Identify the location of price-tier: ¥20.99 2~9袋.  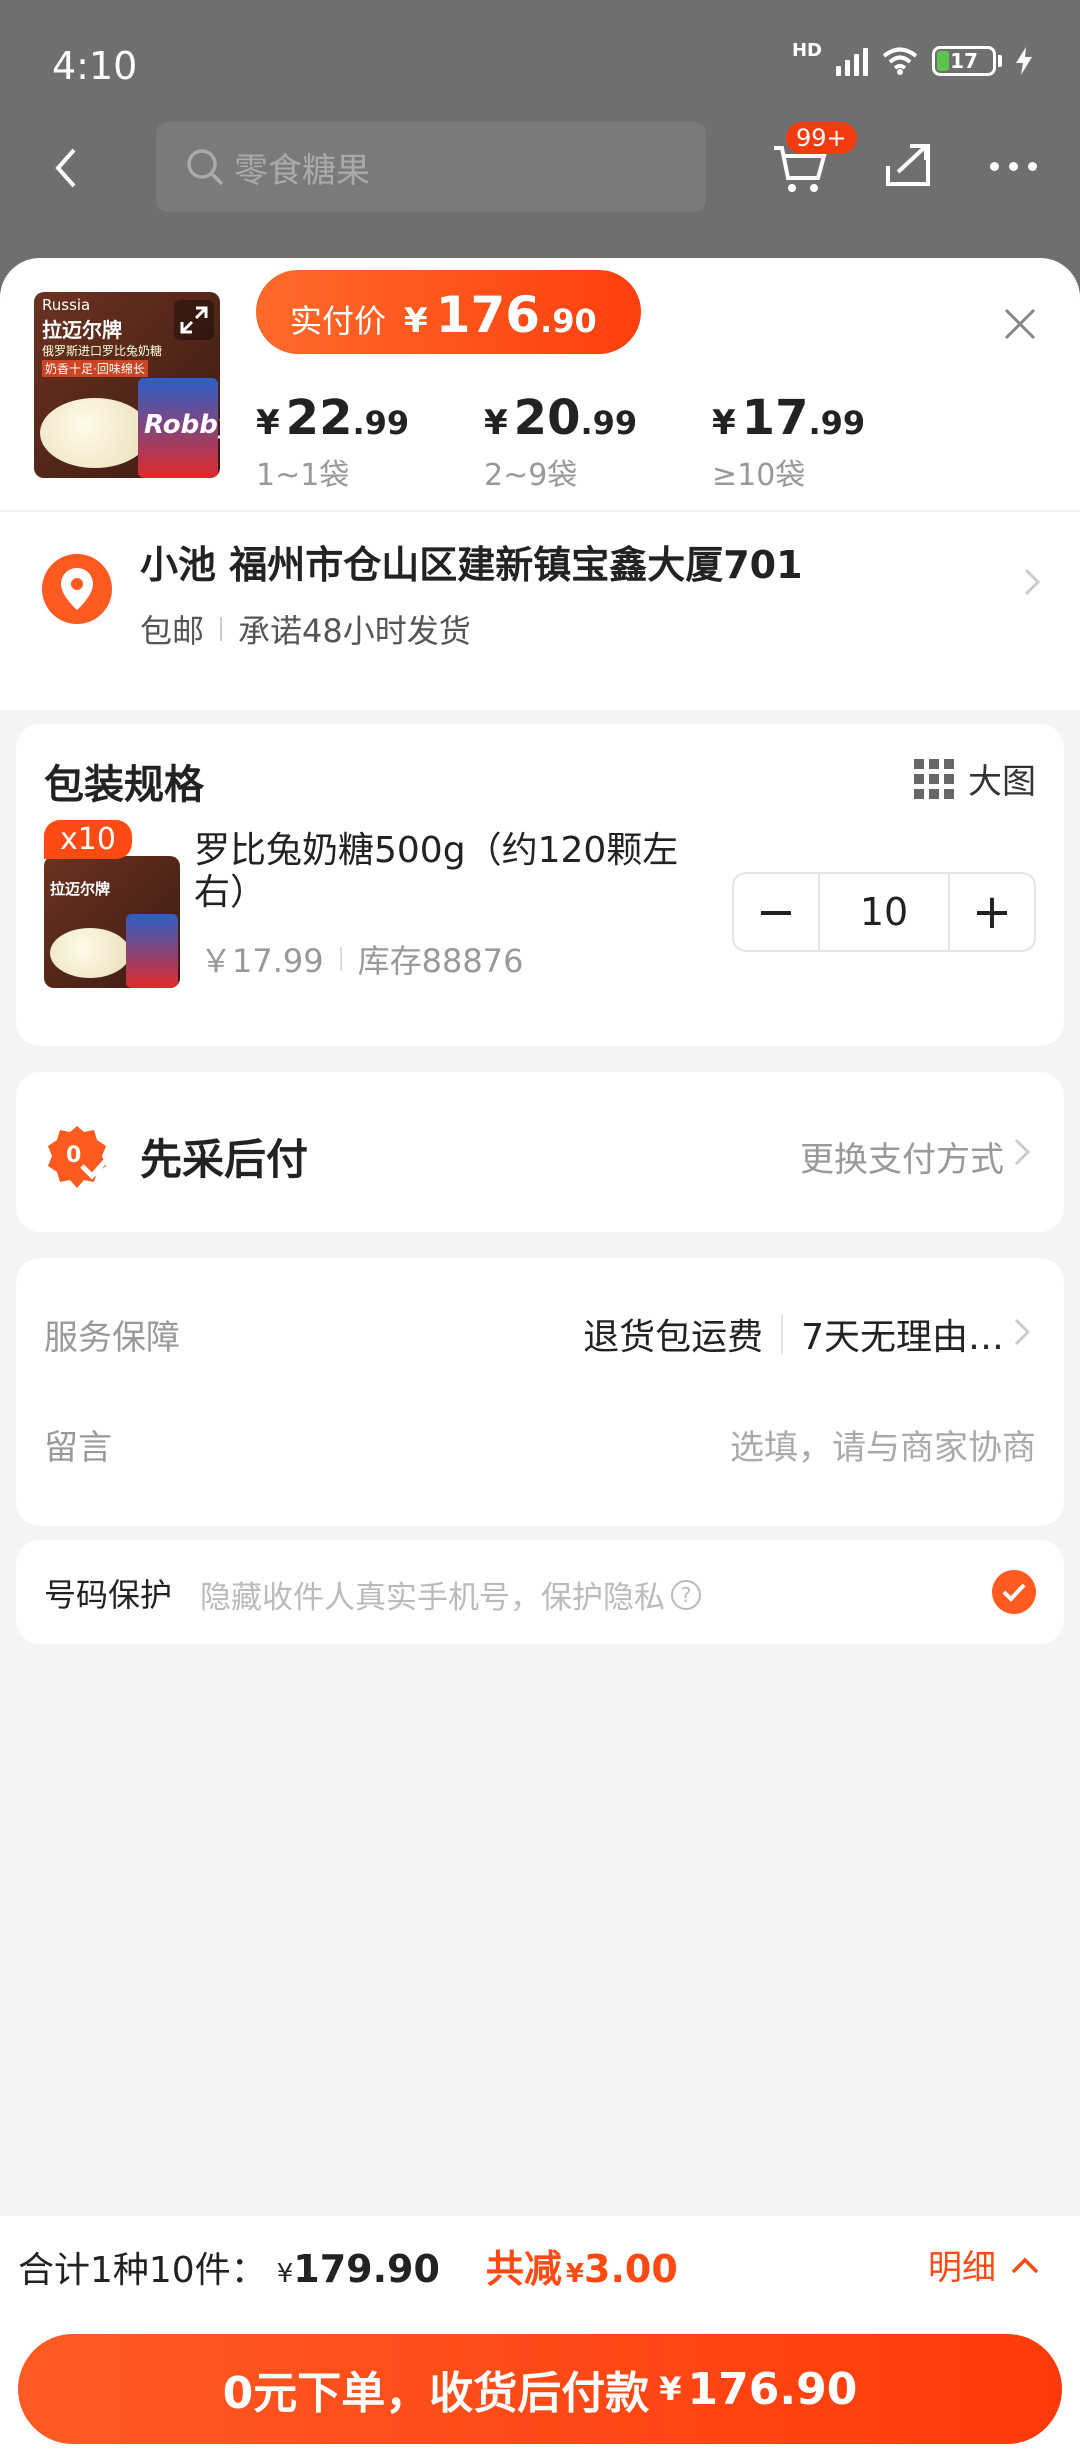
(598, 442).